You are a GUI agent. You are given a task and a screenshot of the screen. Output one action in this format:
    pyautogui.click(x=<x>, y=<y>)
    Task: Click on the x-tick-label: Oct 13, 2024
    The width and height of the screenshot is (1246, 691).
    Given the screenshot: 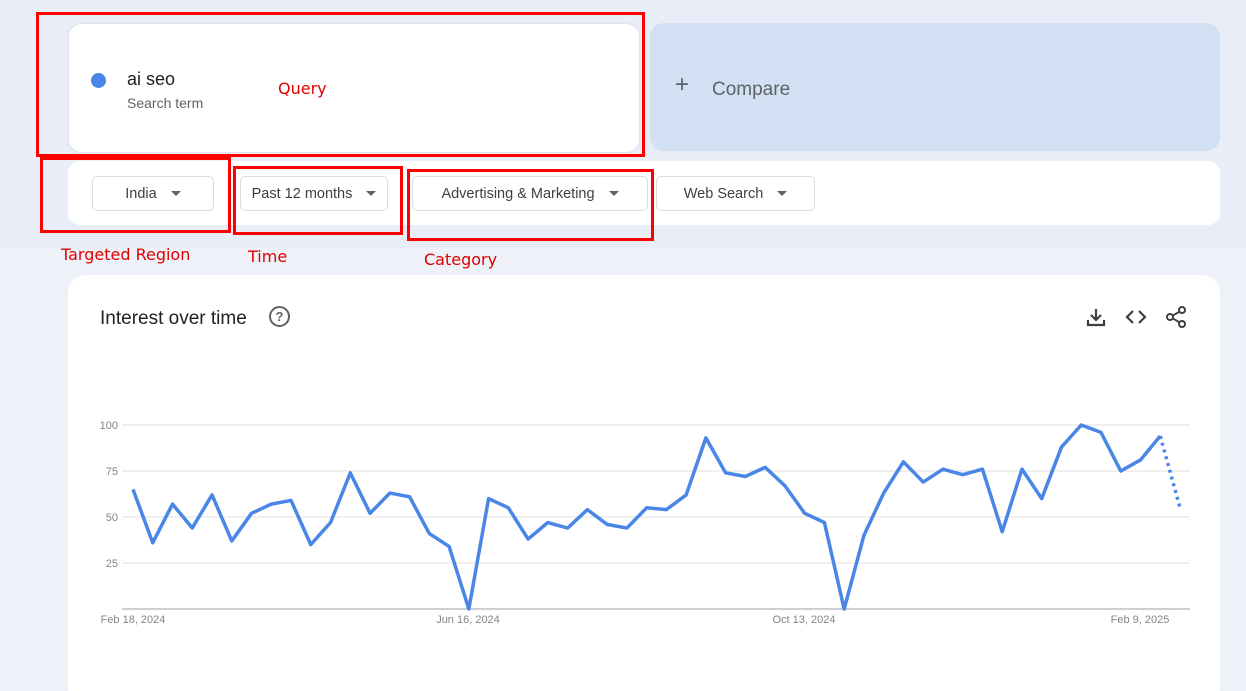 What is the action you would take?
    pyautogui.click(x=804, y=620)
    